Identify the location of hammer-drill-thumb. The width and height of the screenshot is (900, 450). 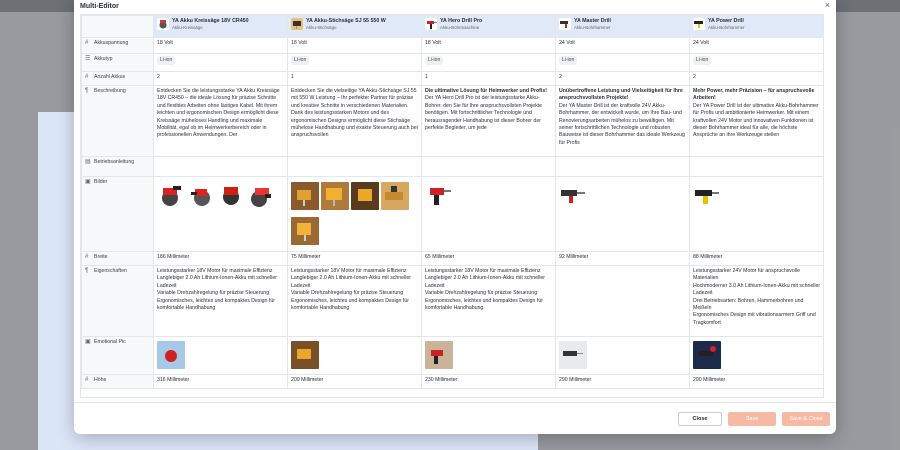
(565, 24).